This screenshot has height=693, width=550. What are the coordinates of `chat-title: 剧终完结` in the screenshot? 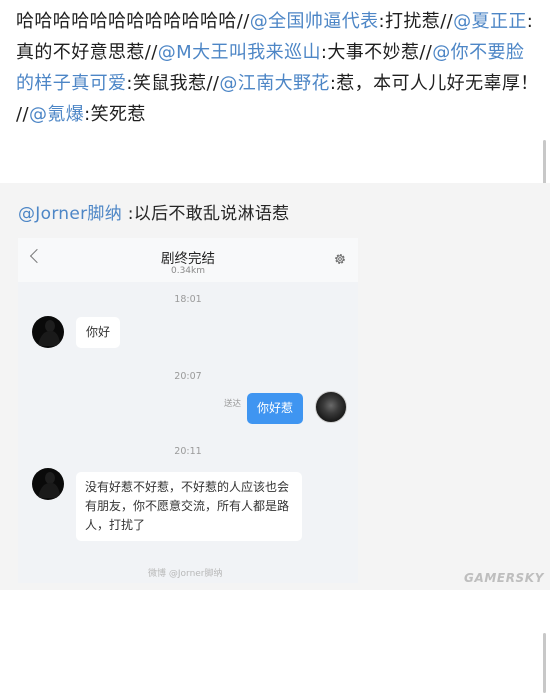 It's located at (188, 259).